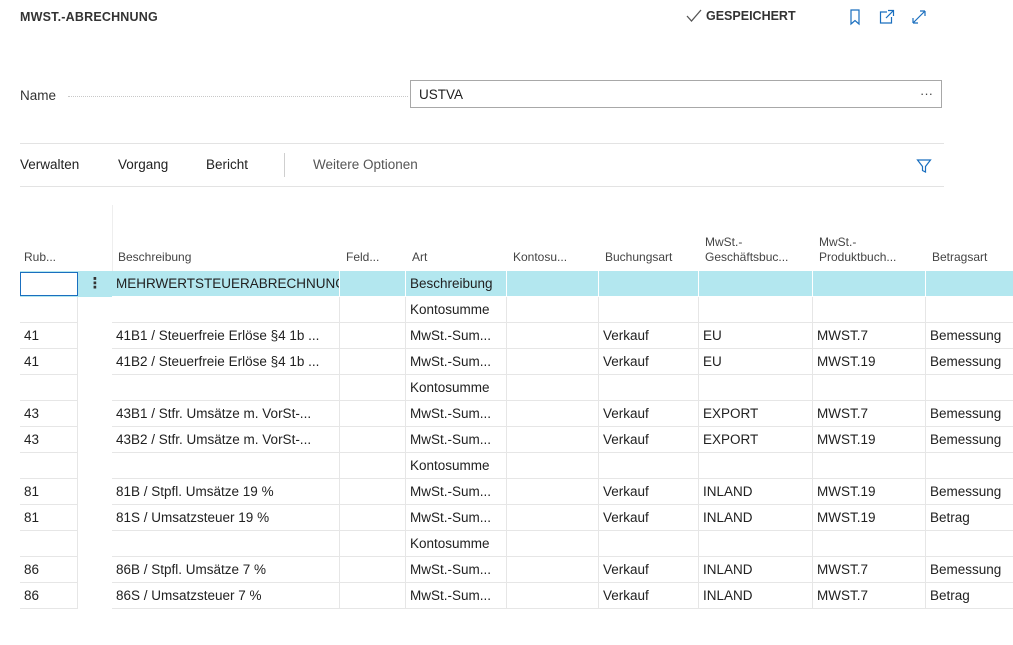 This screenshot has height=645, width=1013. Describe the element at coordinates (516, 388) in the screenshot. I see `table-row: Kontosumme` at that location.